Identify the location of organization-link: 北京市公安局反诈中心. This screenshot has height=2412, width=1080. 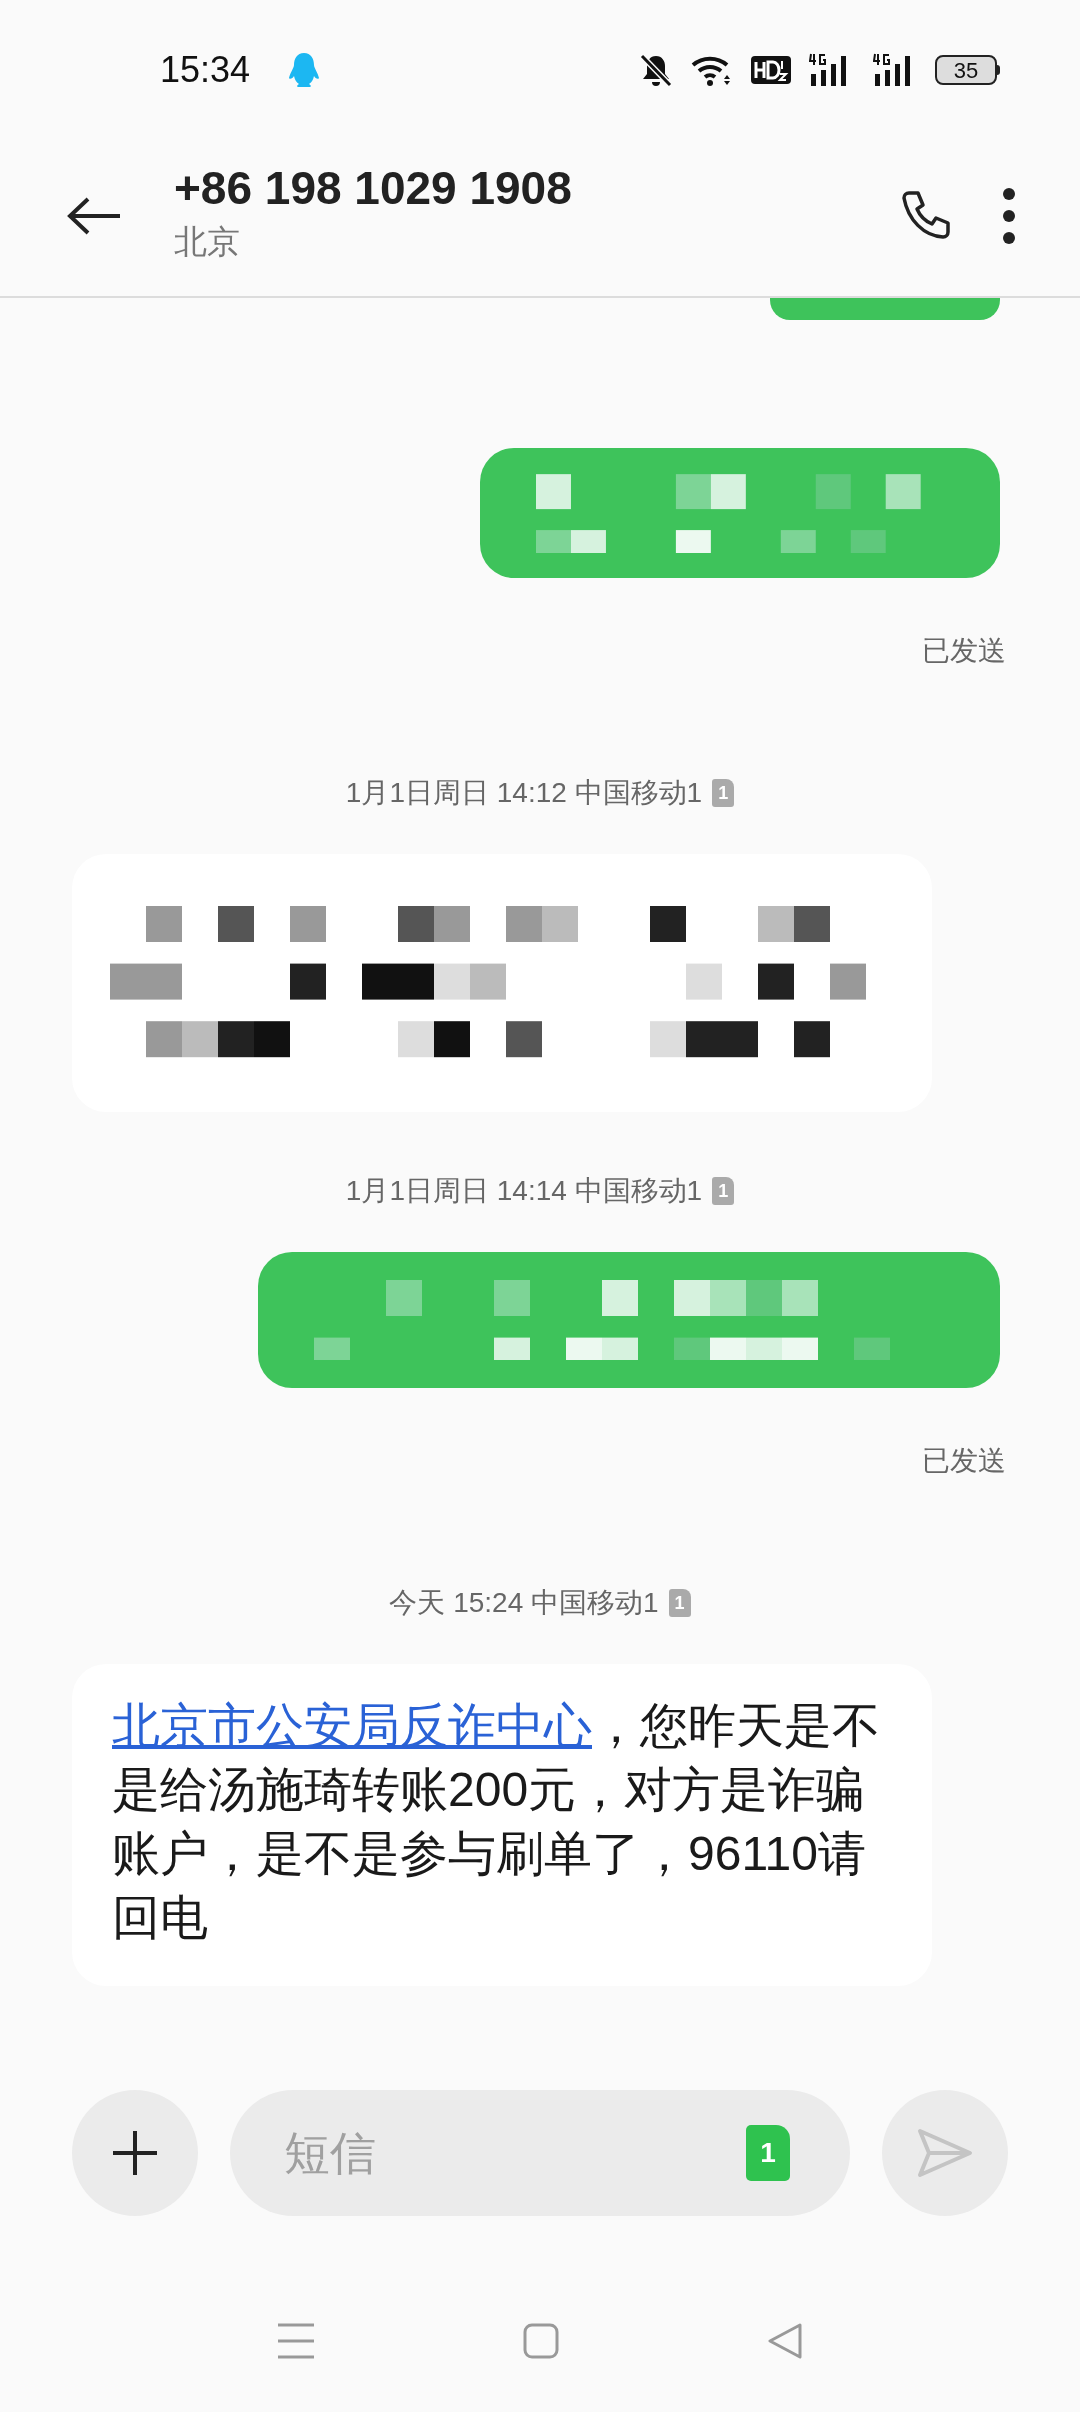
(352, 1725).